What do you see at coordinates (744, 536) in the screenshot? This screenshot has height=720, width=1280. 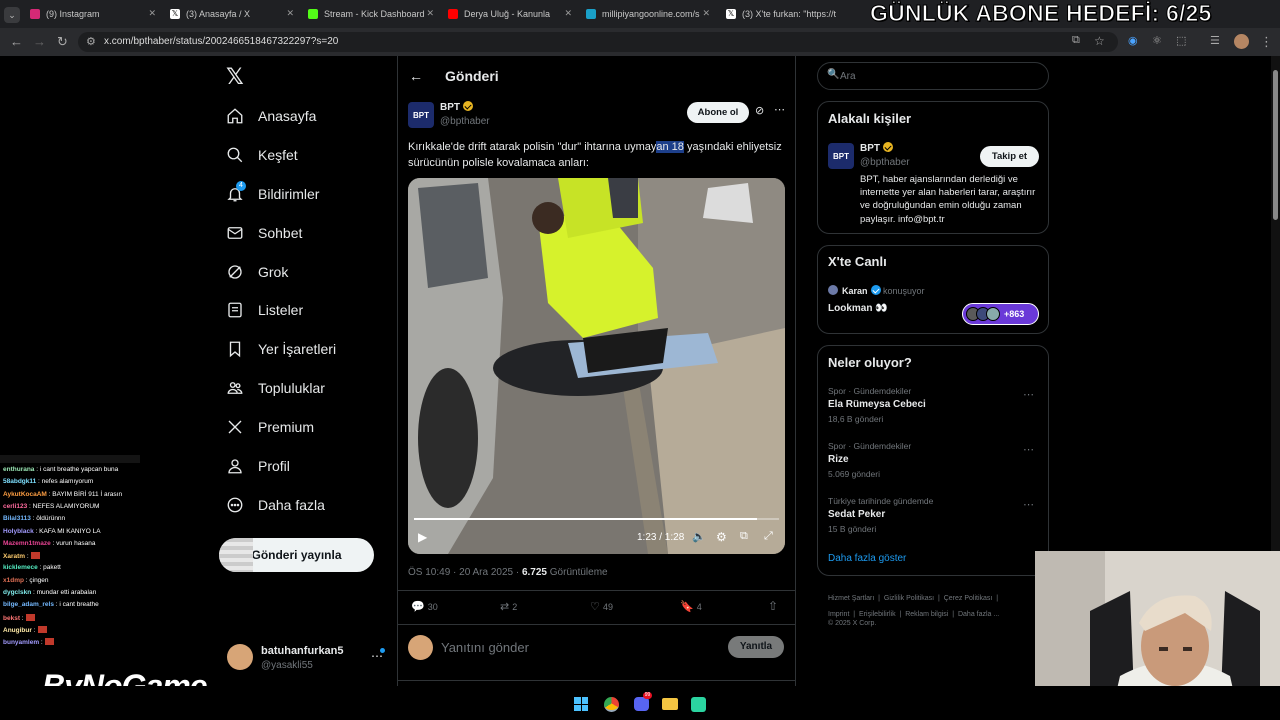 I see `picture-in-picture-icon: ⧉` at bounding box center [744, 536].